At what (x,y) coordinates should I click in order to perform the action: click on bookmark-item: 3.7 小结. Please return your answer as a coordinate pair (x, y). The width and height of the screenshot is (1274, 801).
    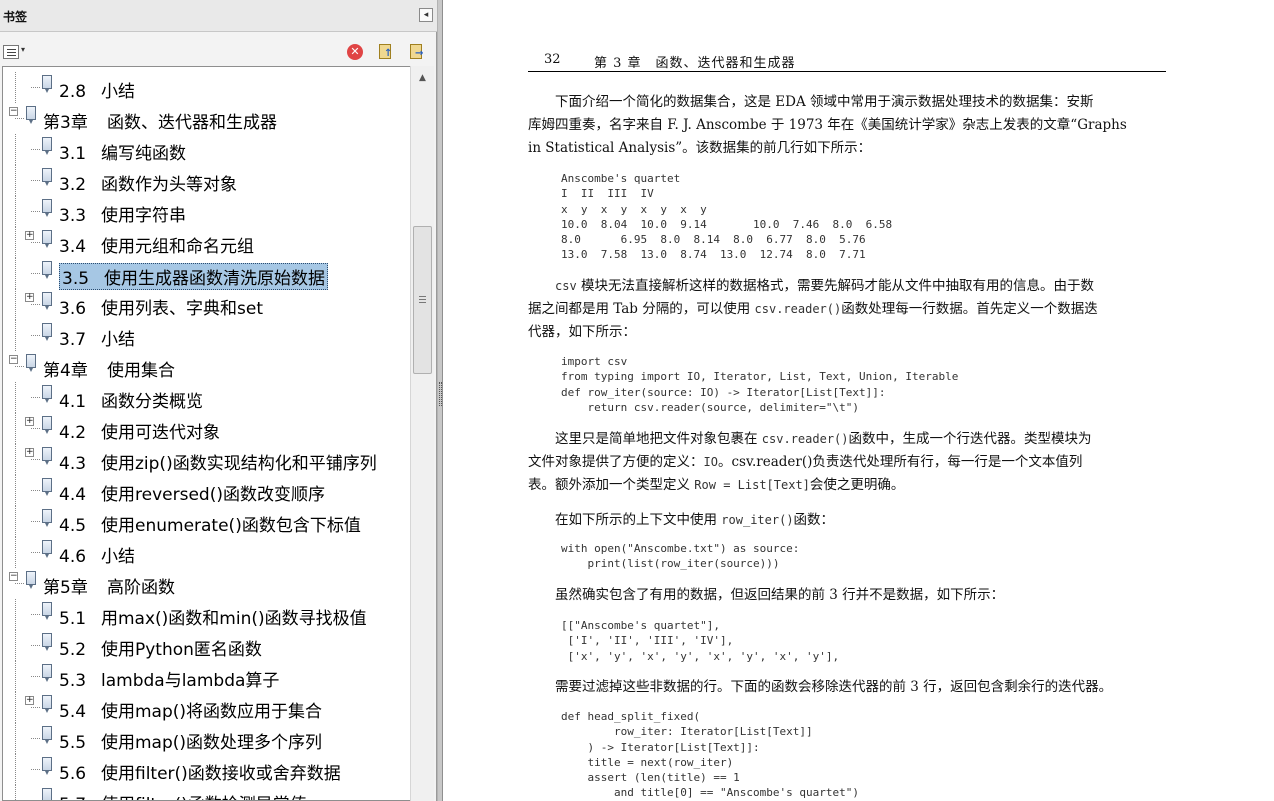
    Looking at the image, I should click on (207, 335).